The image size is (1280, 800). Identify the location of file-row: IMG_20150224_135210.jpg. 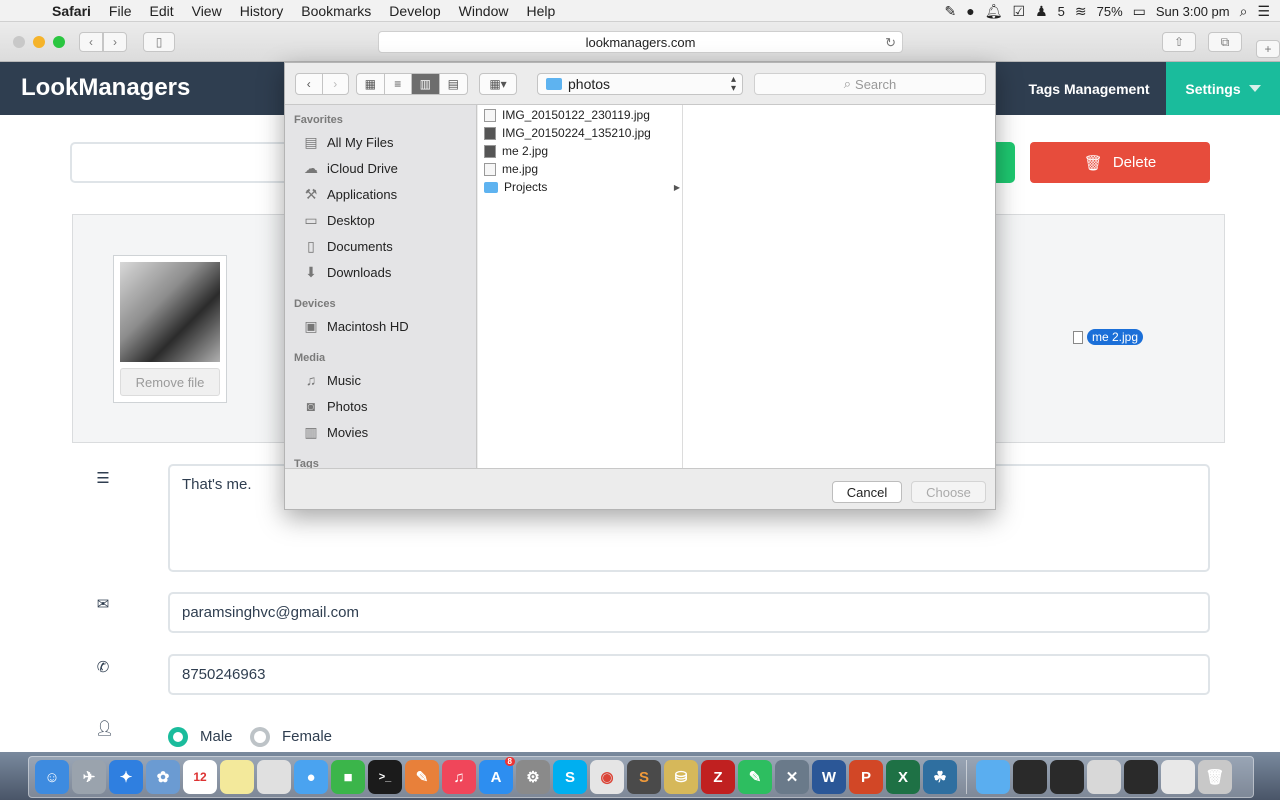
(583, 133).